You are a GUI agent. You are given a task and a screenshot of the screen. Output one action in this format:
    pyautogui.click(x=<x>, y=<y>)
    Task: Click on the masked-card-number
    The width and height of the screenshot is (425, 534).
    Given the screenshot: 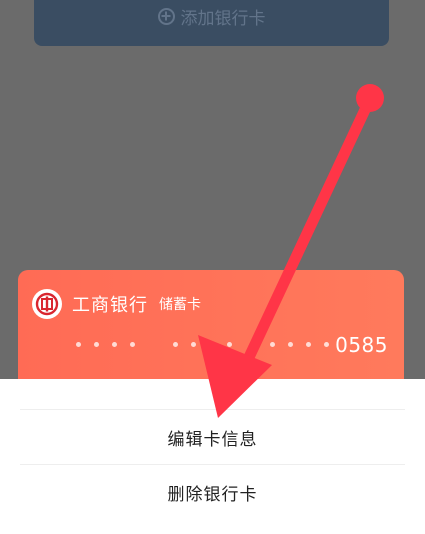 What is the action you would take?
    pyautogui.click(x=221, y=344)
    